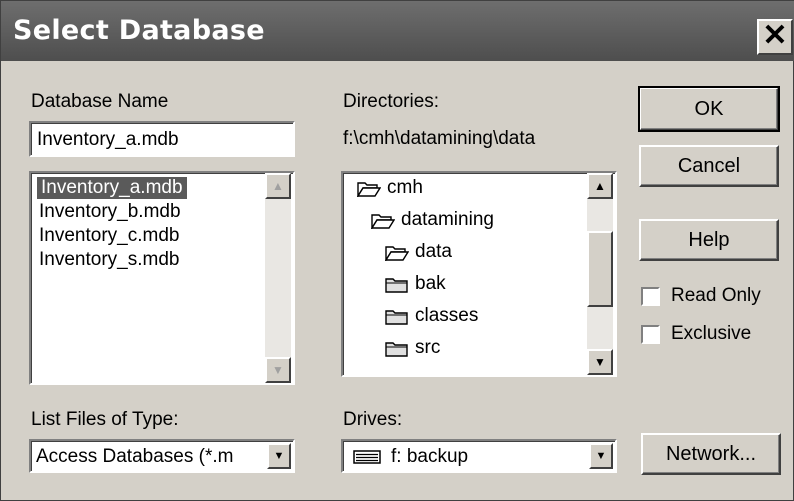 The image size is (794, 501). I want to click on directory-item-bak: bak, so click(415, 284).